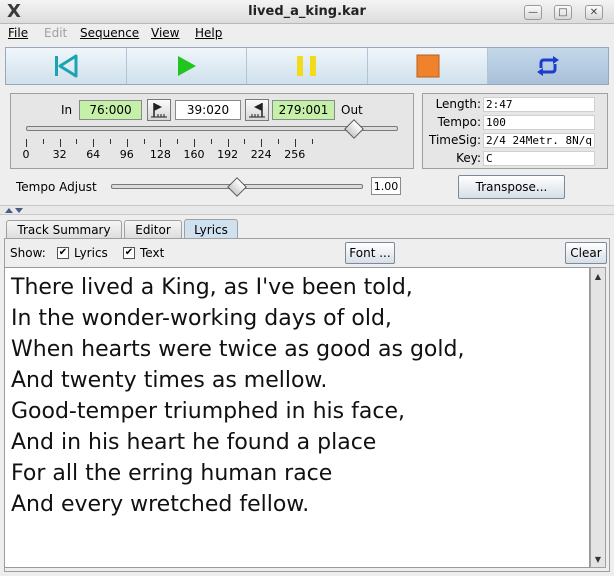 This screenshot has width=614, height=576. Describe the element at coordinates (598, 559) in the screenshot. I see `scroll-down-icon: ▼` at that location.